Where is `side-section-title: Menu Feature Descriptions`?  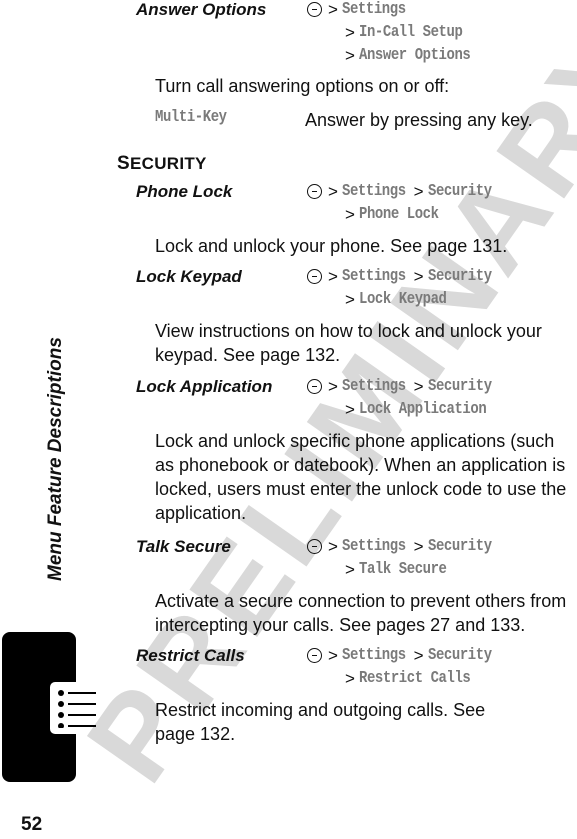 side-section-title: Menu Feature Descriptions is located at coordinates (55, 459).